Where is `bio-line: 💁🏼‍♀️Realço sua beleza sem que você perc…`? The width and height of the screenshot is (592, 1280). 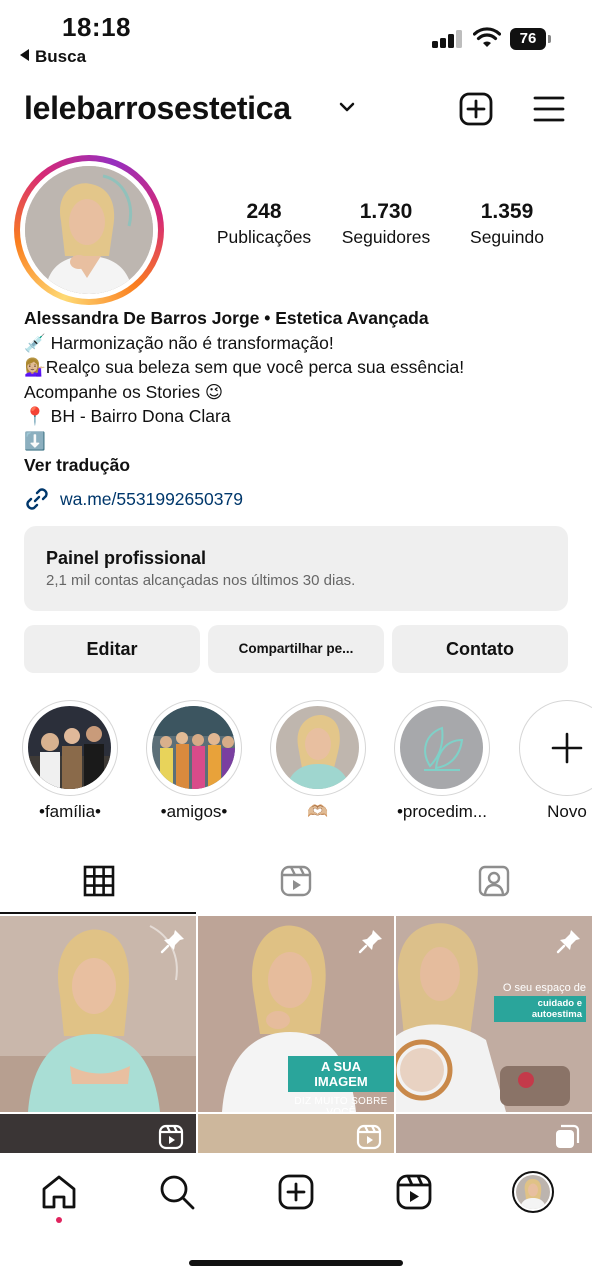 bio-line: 💁🏼‍♀️Realço sua beleza sem que você perc… is located at coordinates (244, 367).